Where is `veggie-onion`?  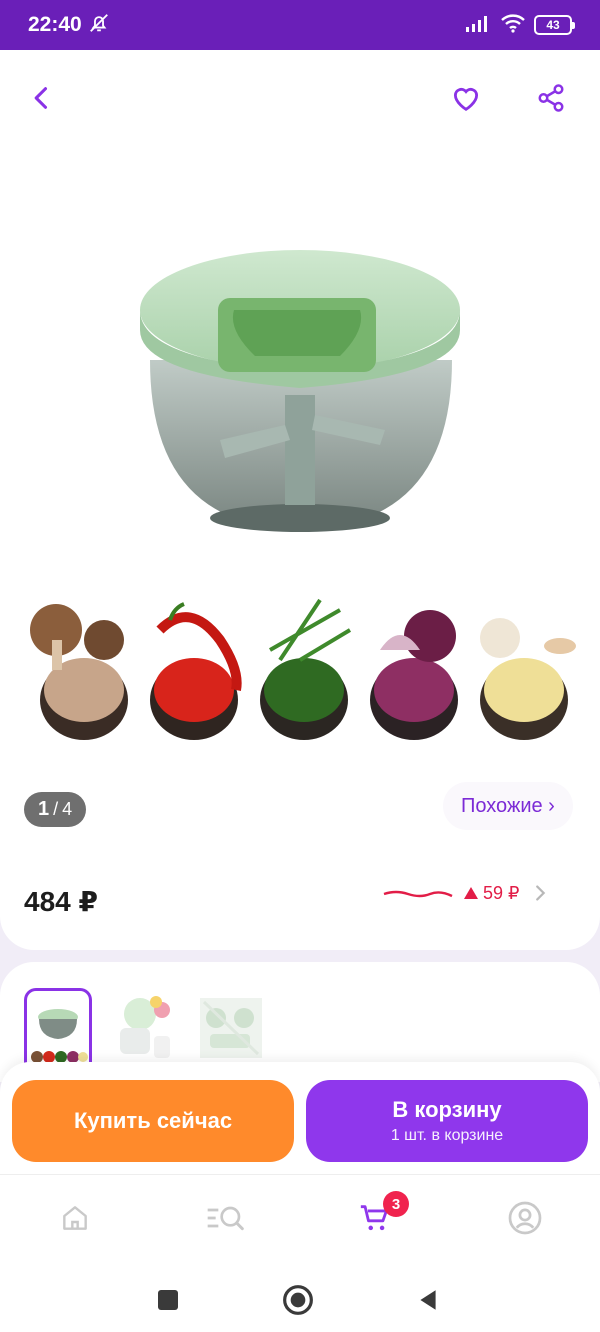
veggie-onion is located at coordinates (414, 675).